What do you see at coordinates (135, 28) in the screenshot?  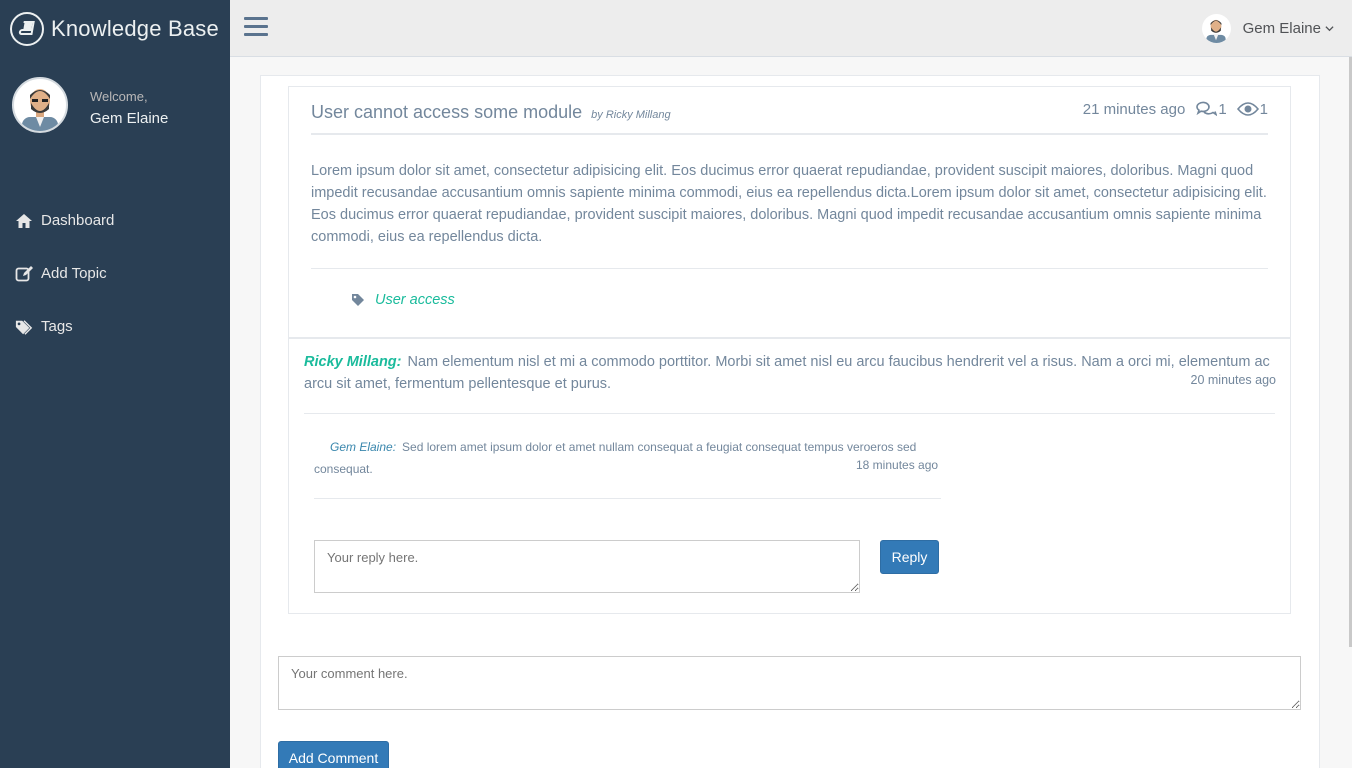 I see `brand-title: Knowledge Base` at bounding box center [135, 28].